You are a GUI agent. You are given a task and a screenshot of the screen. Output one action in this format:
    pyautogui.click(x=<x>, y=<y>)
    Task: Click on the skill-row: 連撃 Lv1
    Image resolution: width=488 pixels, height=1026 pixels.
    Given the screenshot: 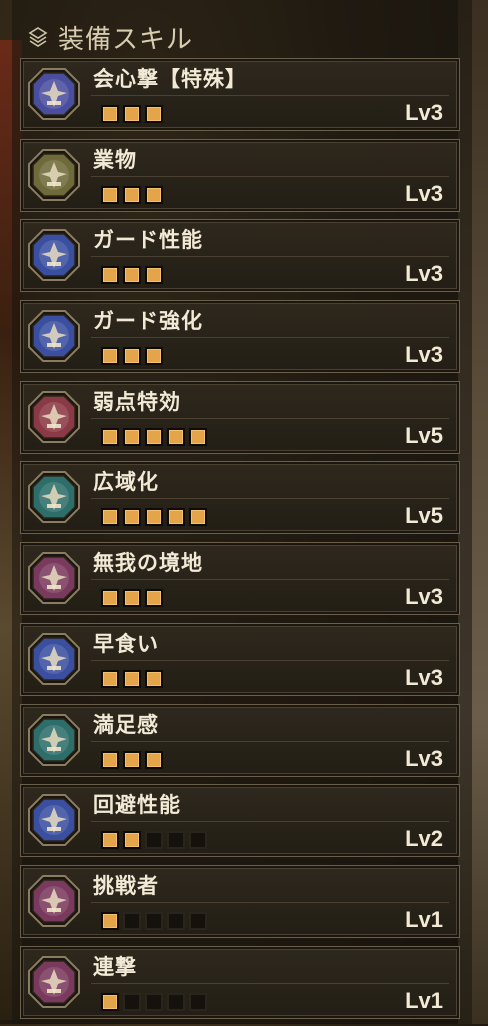 What is the action you would take?
    pyautogui.click(x=240, y=982)
    